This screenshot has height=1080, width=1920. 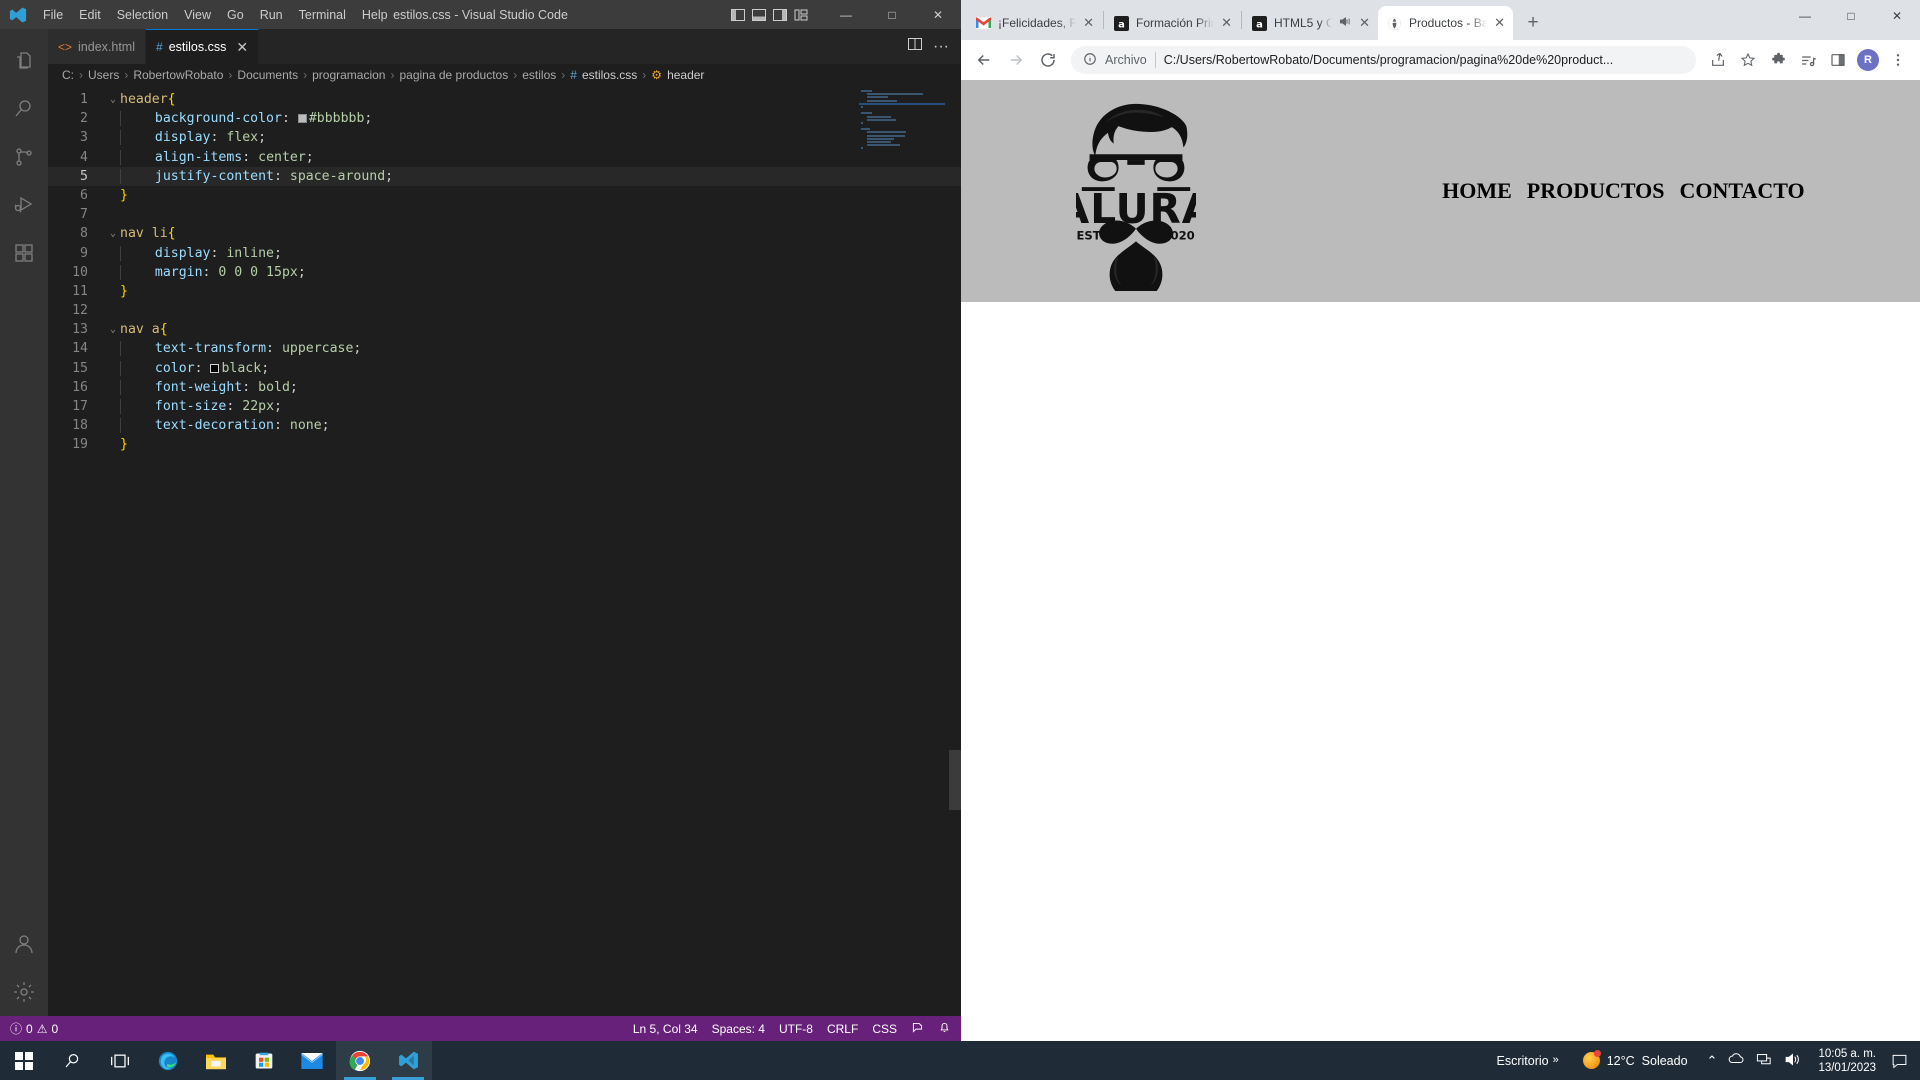 What do you see at coordinates (1635, 1059) in the screenshot?
I see `weather-widget: 12°C Soleado` at bounding box center [1635, 1059].